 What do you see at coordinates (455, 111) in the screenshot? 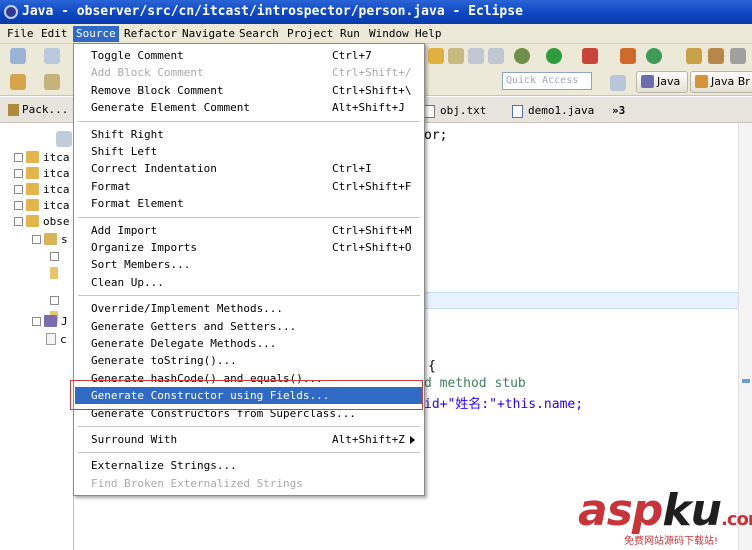
I see `editor-tab-obj-txt: obj.txt` at bounding box center [455, 111].